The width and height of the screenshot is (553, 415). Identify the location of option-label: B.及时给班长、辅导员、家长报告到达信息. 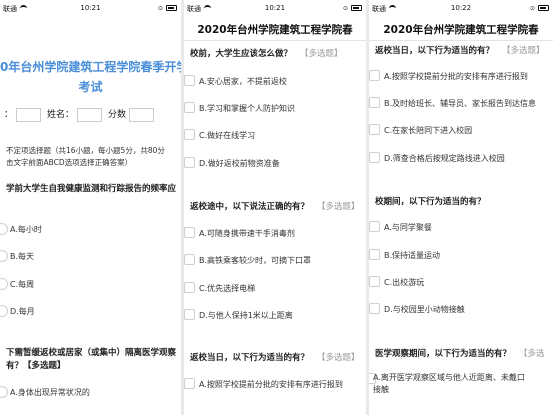
(460, 103).